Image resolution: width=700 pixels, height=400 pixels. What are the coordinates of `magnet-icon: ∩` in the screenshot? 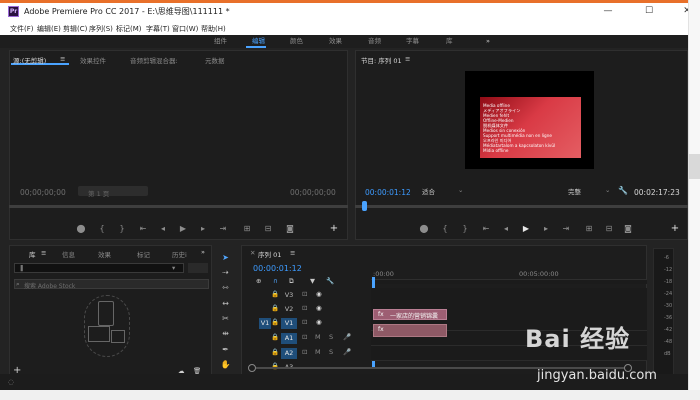 It's located at (275, 281).